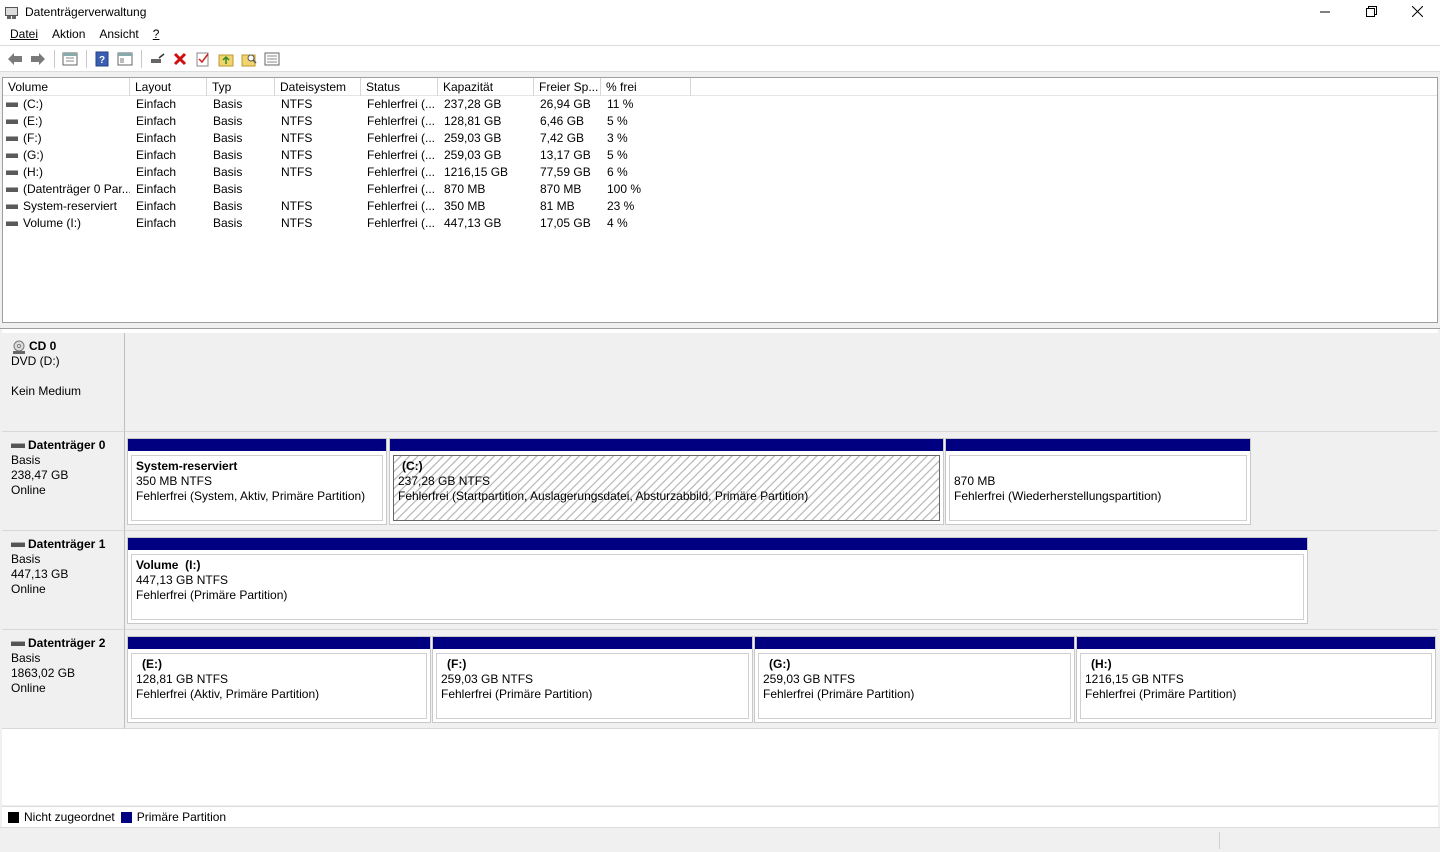 This screenshot has height=852, width=1440. What do you see at coordinates (1417, 11) in the screenshot?
I see `close-button` at bounding box center [1417, 11].